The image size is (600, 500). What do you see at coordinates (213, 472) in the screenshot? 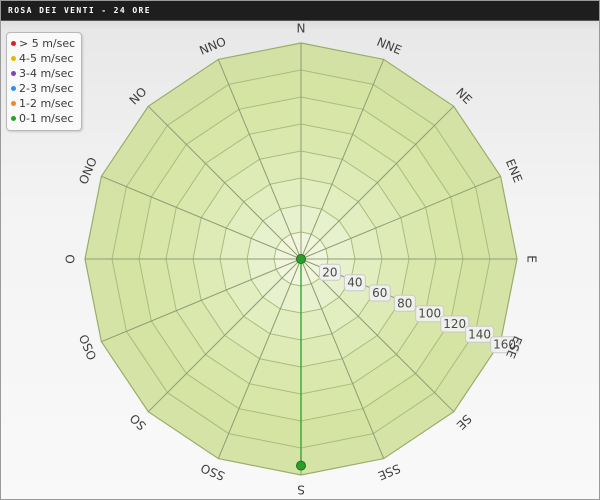
I see `direction-label: SSO` at bounding box center [213, 472].